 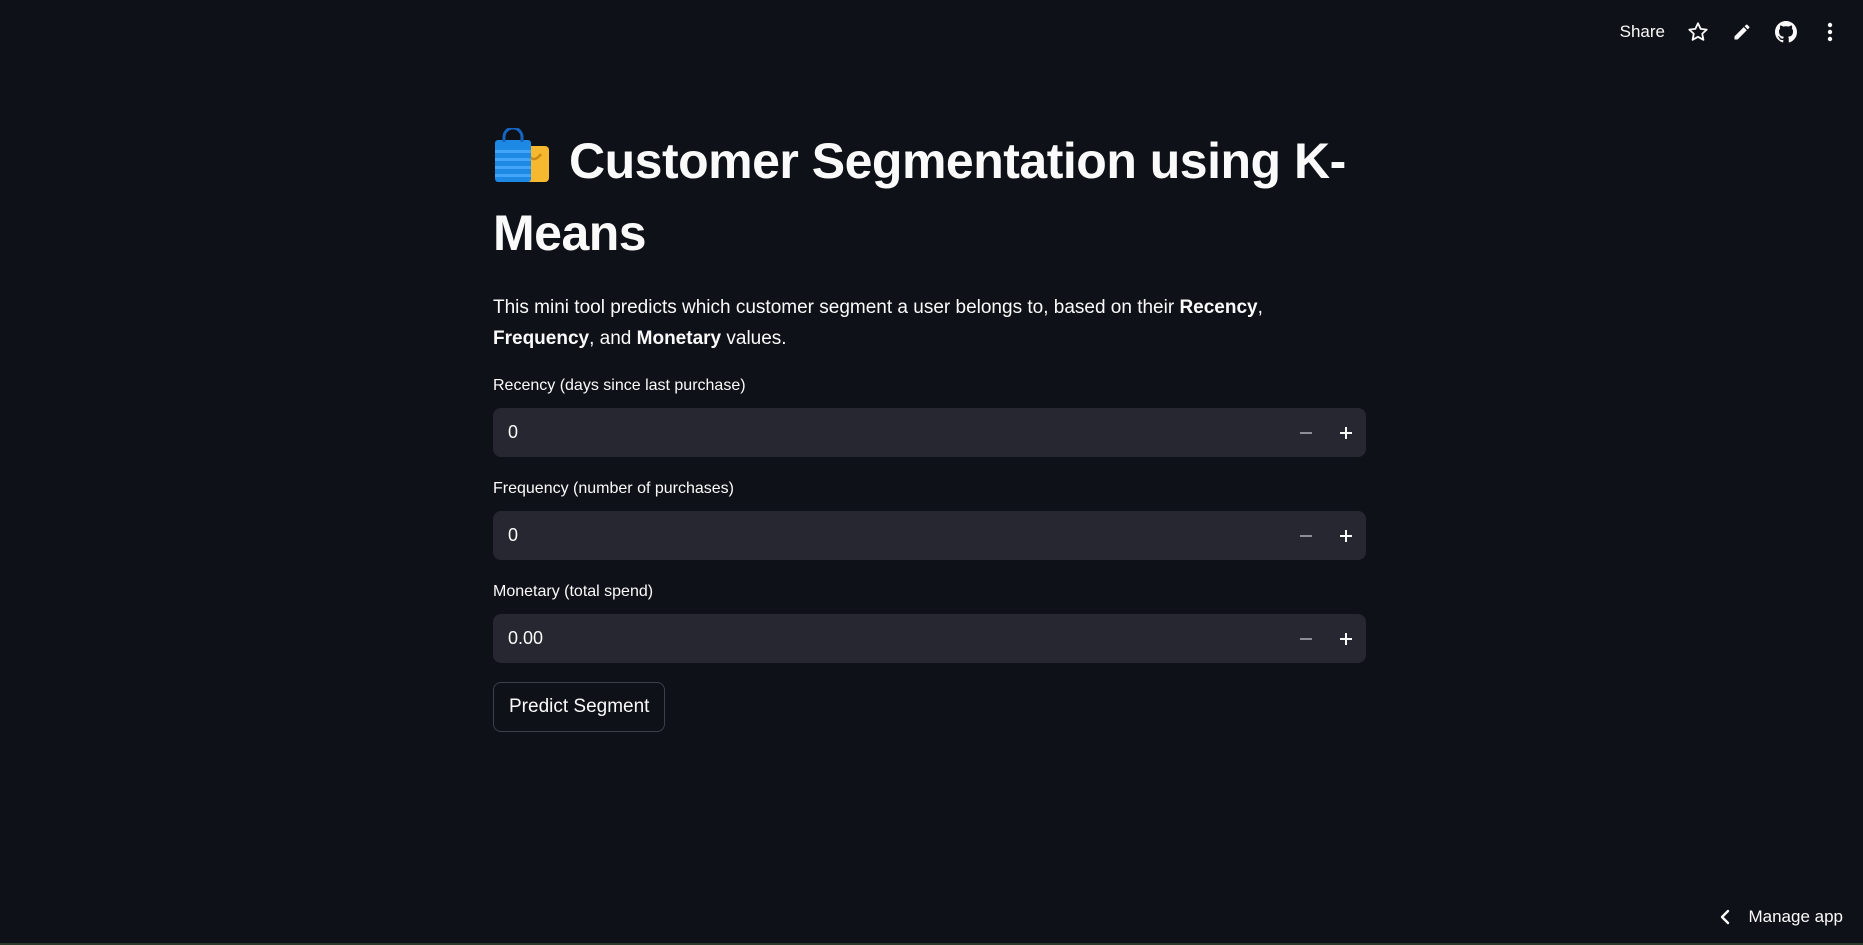 What do you see at coordinates (1742, 32) in the screenshot?
I see `pencil-icon` at bounding box center [1742, 32].